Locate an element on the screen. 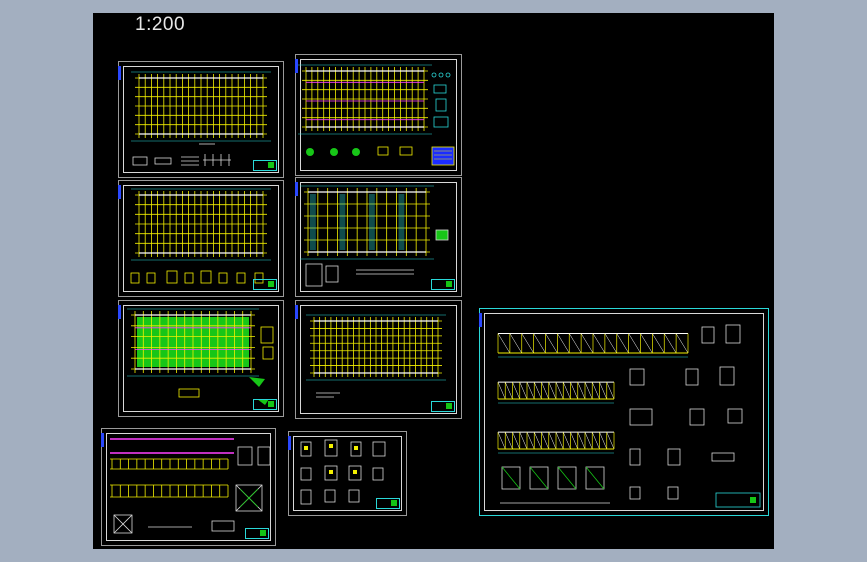 Image resolution: width=867 pixels, height=562 pixels. sheet-2-graphics is located at coordinates (376, 115).